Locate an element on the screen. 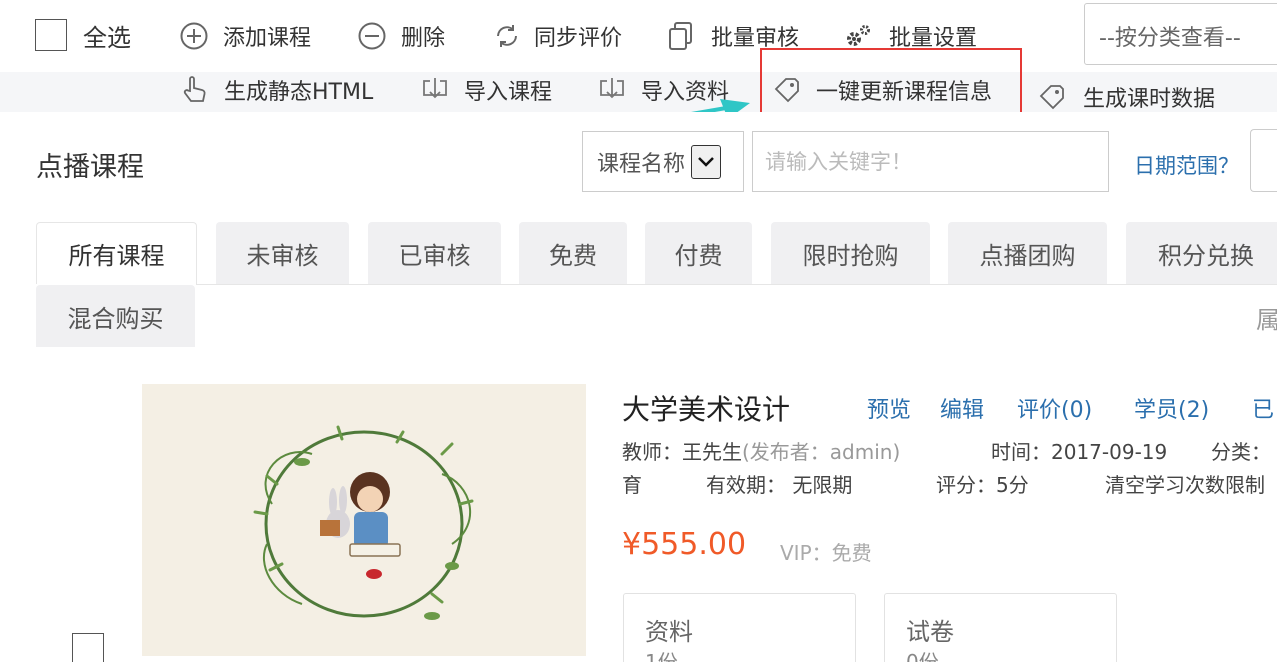  add-course-label: 添加课程 is located at coordinates (267, 38).